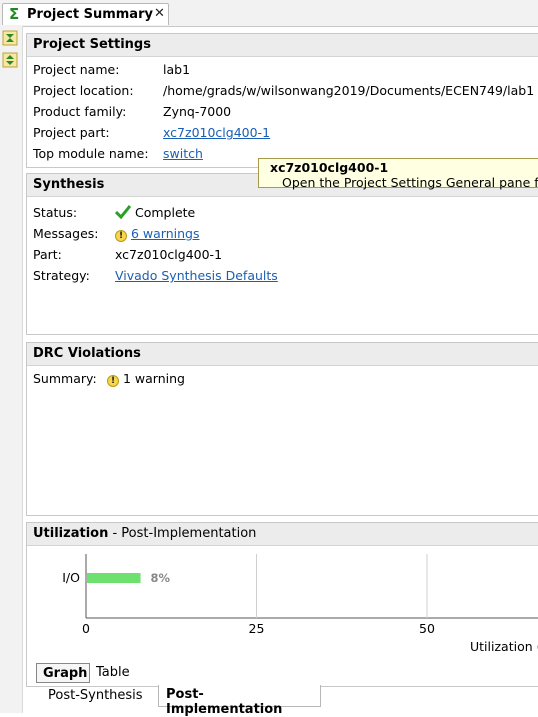 This screenshot has height=717, width=538. I want to click on messages-value: ! 6 warnings, so click(157, 234).